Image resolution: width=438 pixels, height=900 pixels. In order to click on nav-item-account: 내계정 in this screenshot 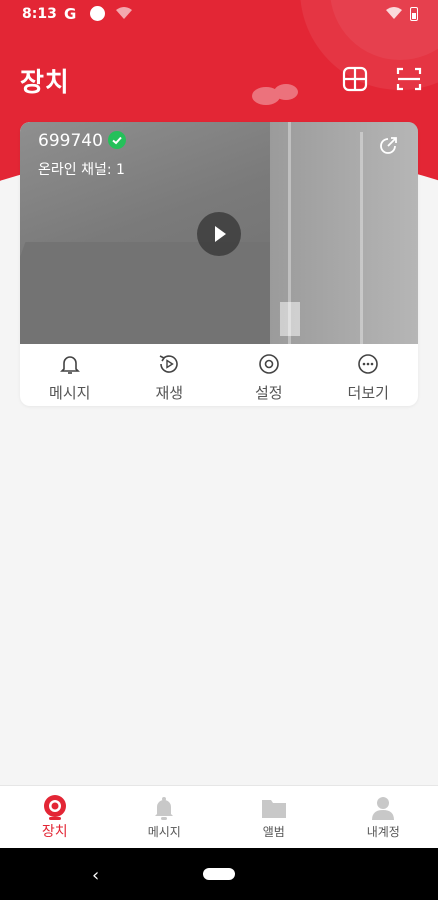, I will do `click(383, 817)`.